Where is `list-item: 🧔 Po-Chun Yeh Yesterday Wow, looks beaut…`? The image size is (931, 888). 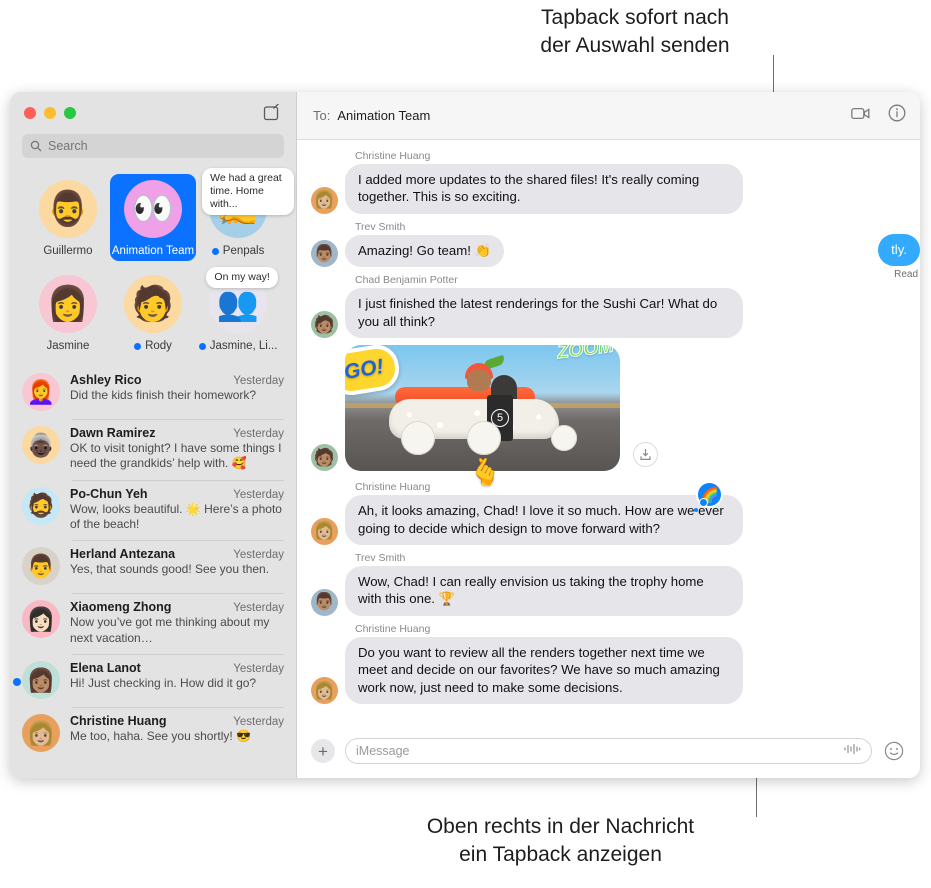 list-item: 🧔 Po-Chun Yeh Yesterday Wow, looks beaut… is located at coordinates (153, 510).